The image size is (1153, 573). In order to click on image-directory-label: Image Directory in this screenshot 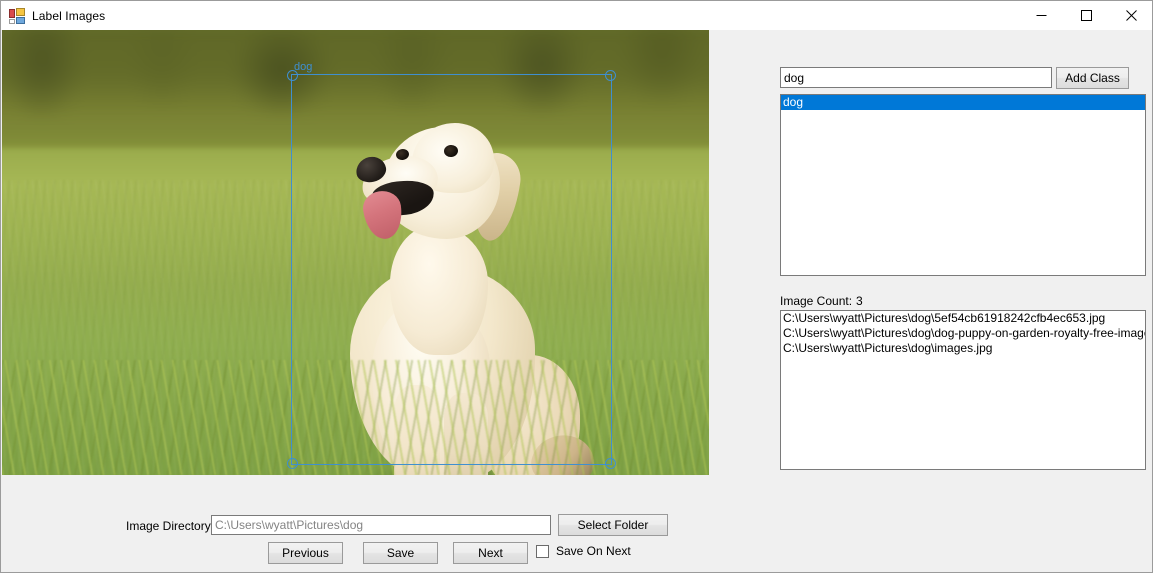, I will do `click(168, 526)`.